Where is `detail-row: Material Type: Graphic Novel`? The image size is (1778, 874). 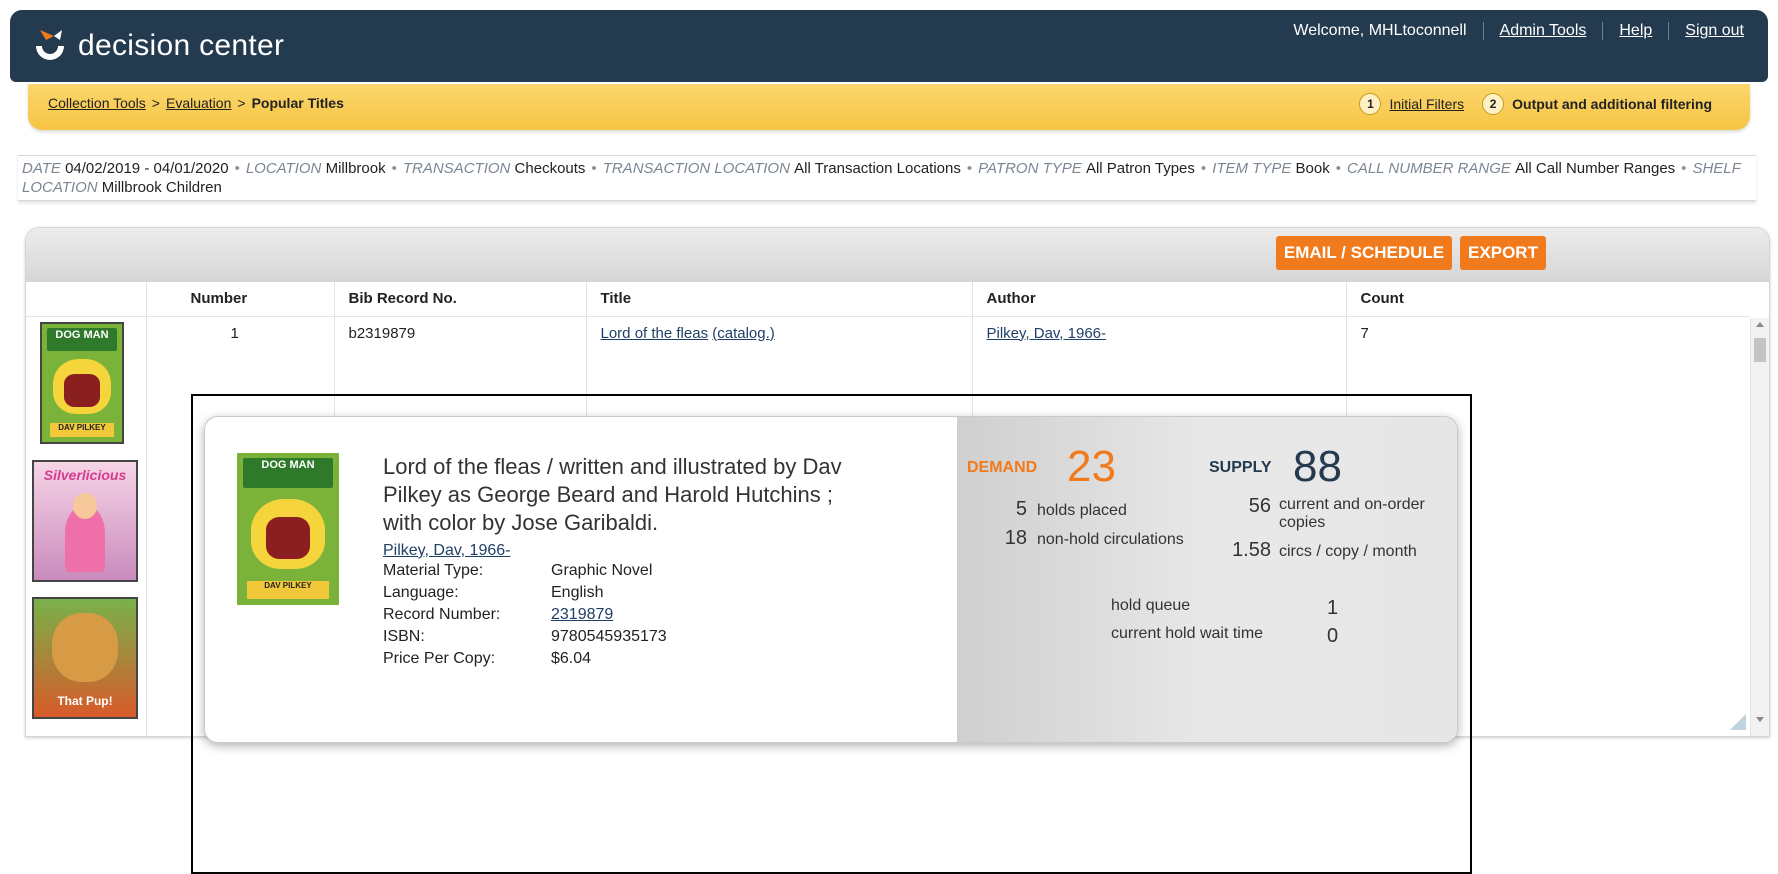
detail-row: Material Type: Graphic Novel is located at coordinates (613, 571).